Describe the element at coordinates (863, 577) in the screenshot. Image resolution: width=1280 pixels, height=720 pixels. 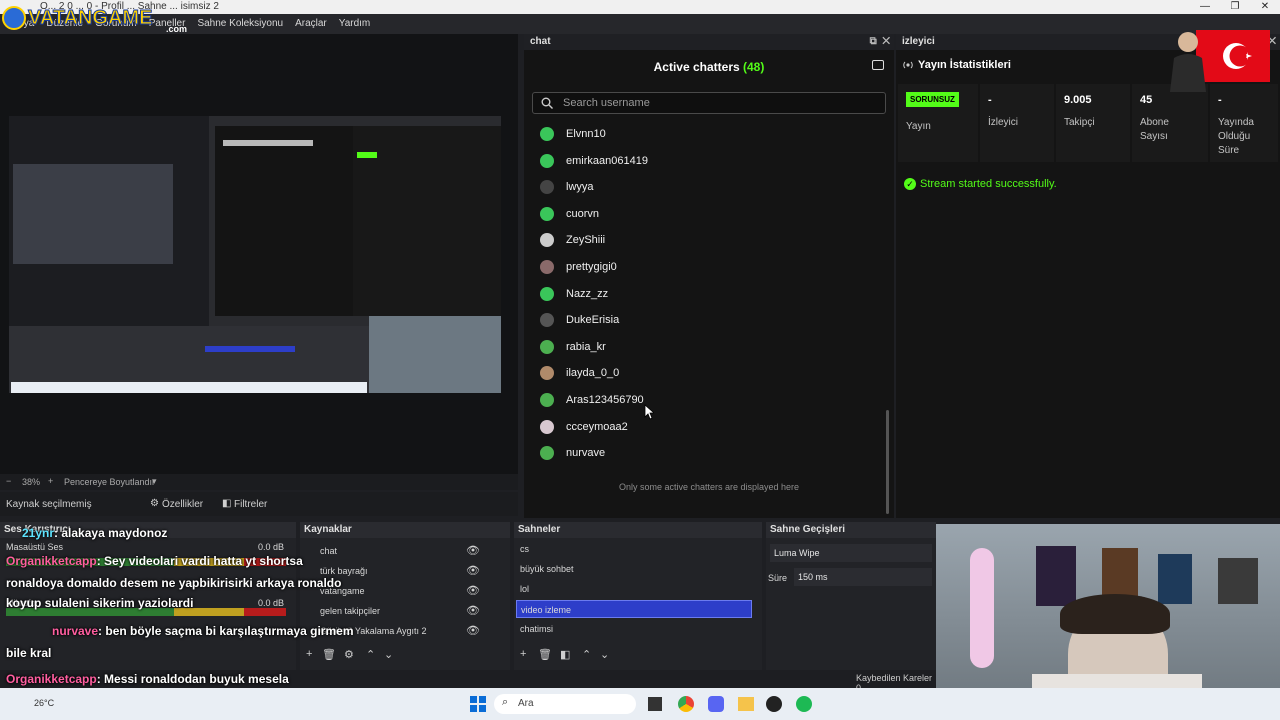
I see `duration-input: 150 ms` at that location.